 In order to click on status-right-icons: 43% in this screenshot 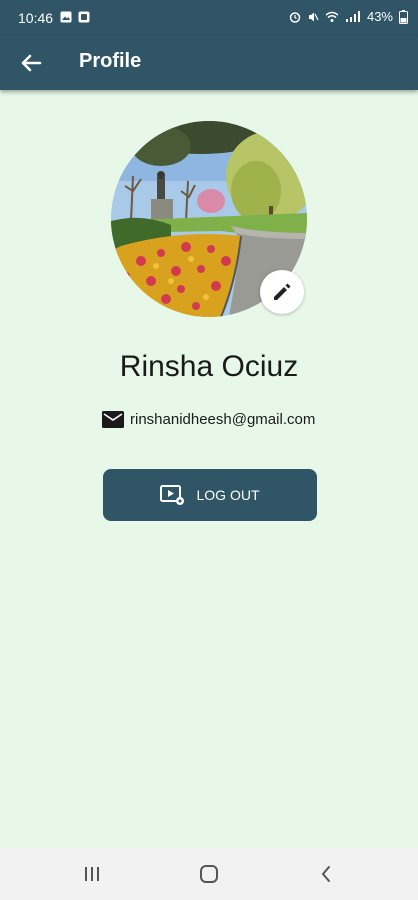, I will do `click(348, 16)`.